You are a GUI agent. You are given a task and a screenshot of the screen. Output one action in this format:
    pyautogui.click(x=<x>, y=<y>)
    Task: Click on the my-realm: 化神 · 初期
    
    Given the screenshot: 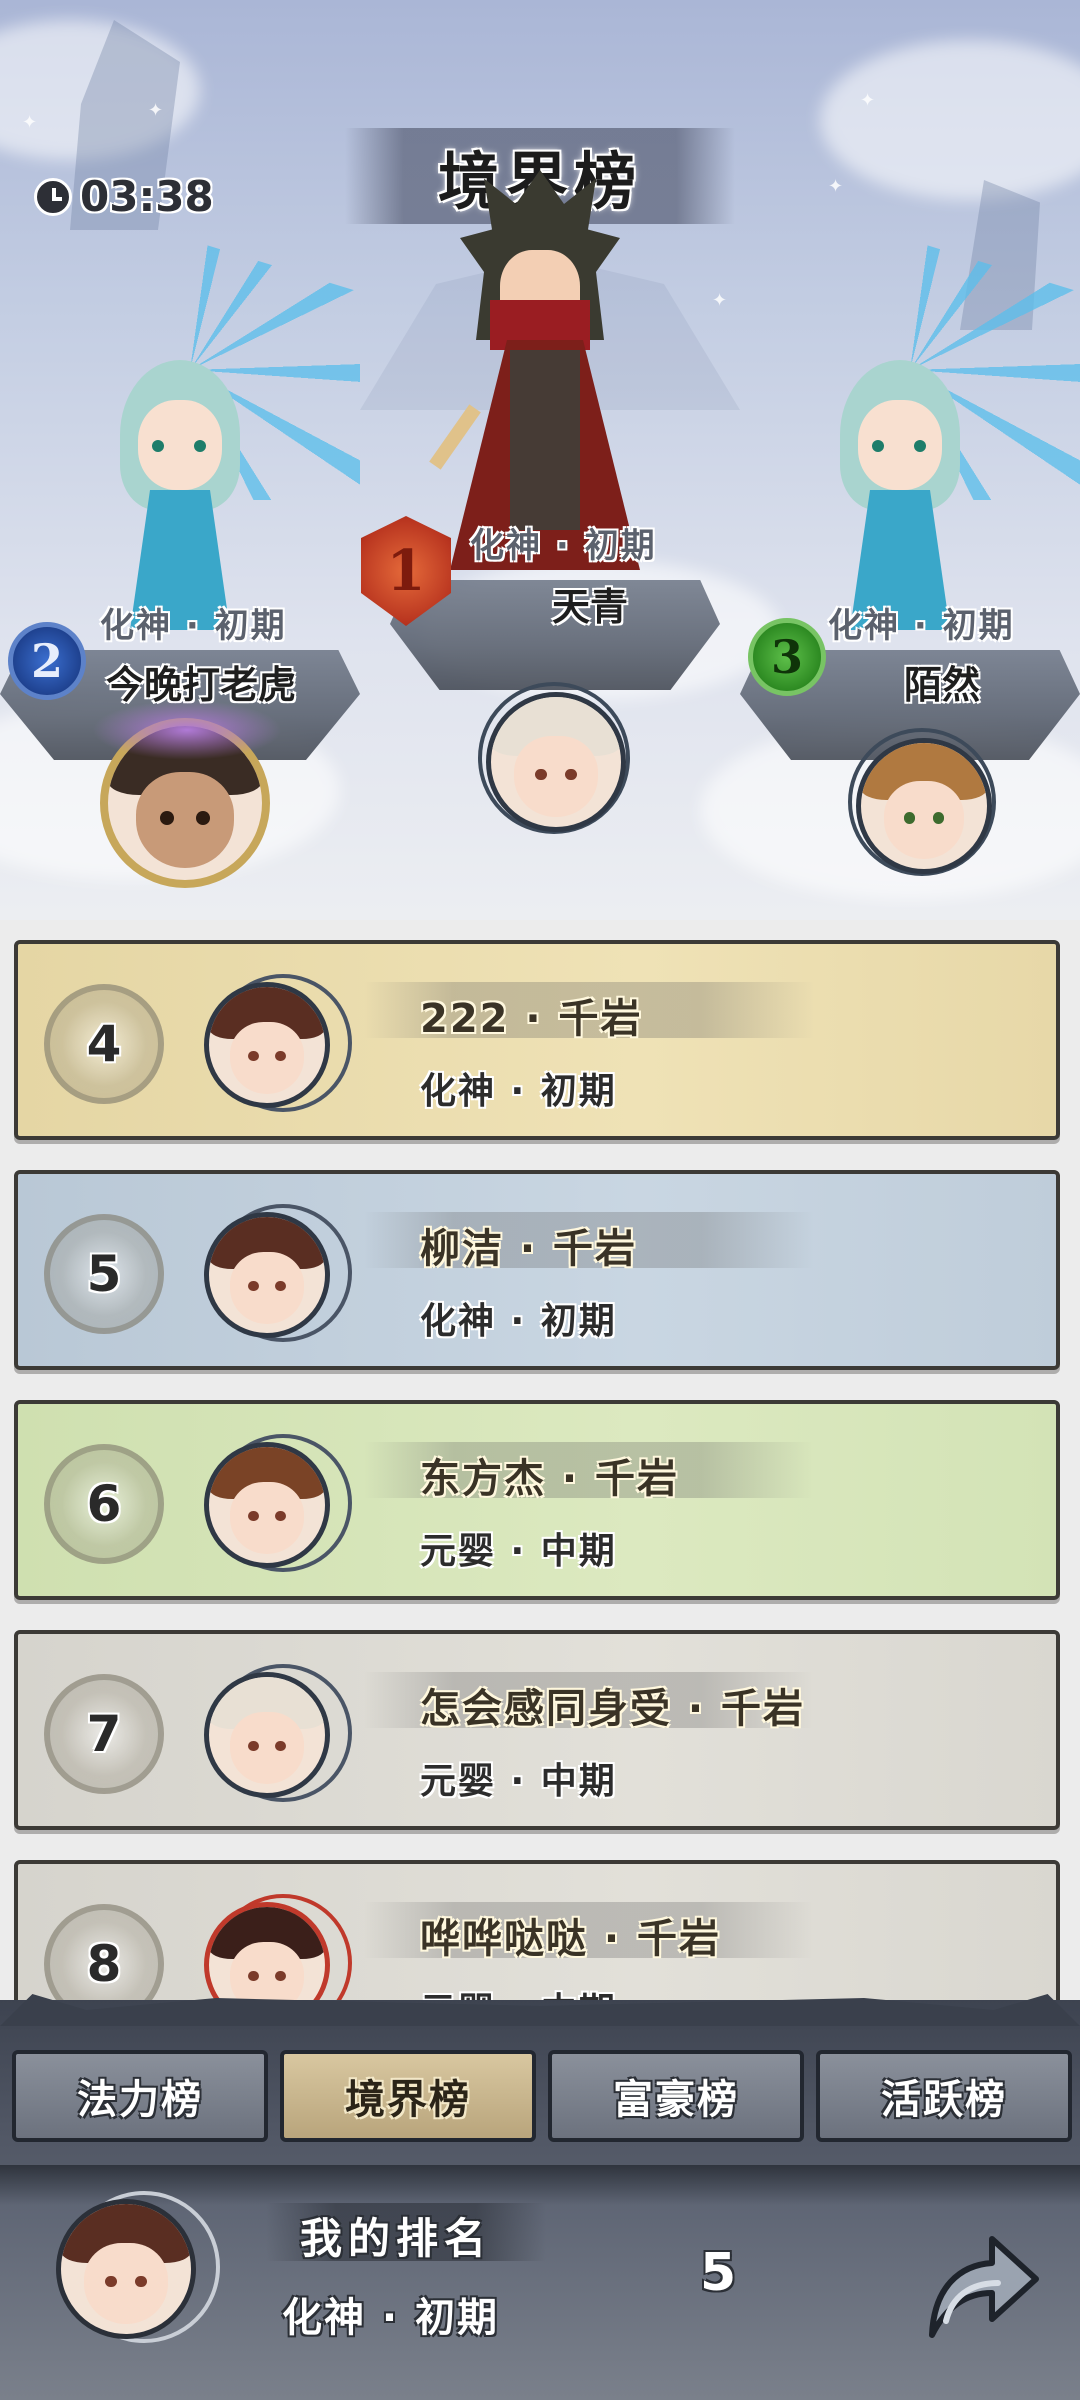 What is the action you would take?
    pyautogui.click(x=391, y=2318)
    